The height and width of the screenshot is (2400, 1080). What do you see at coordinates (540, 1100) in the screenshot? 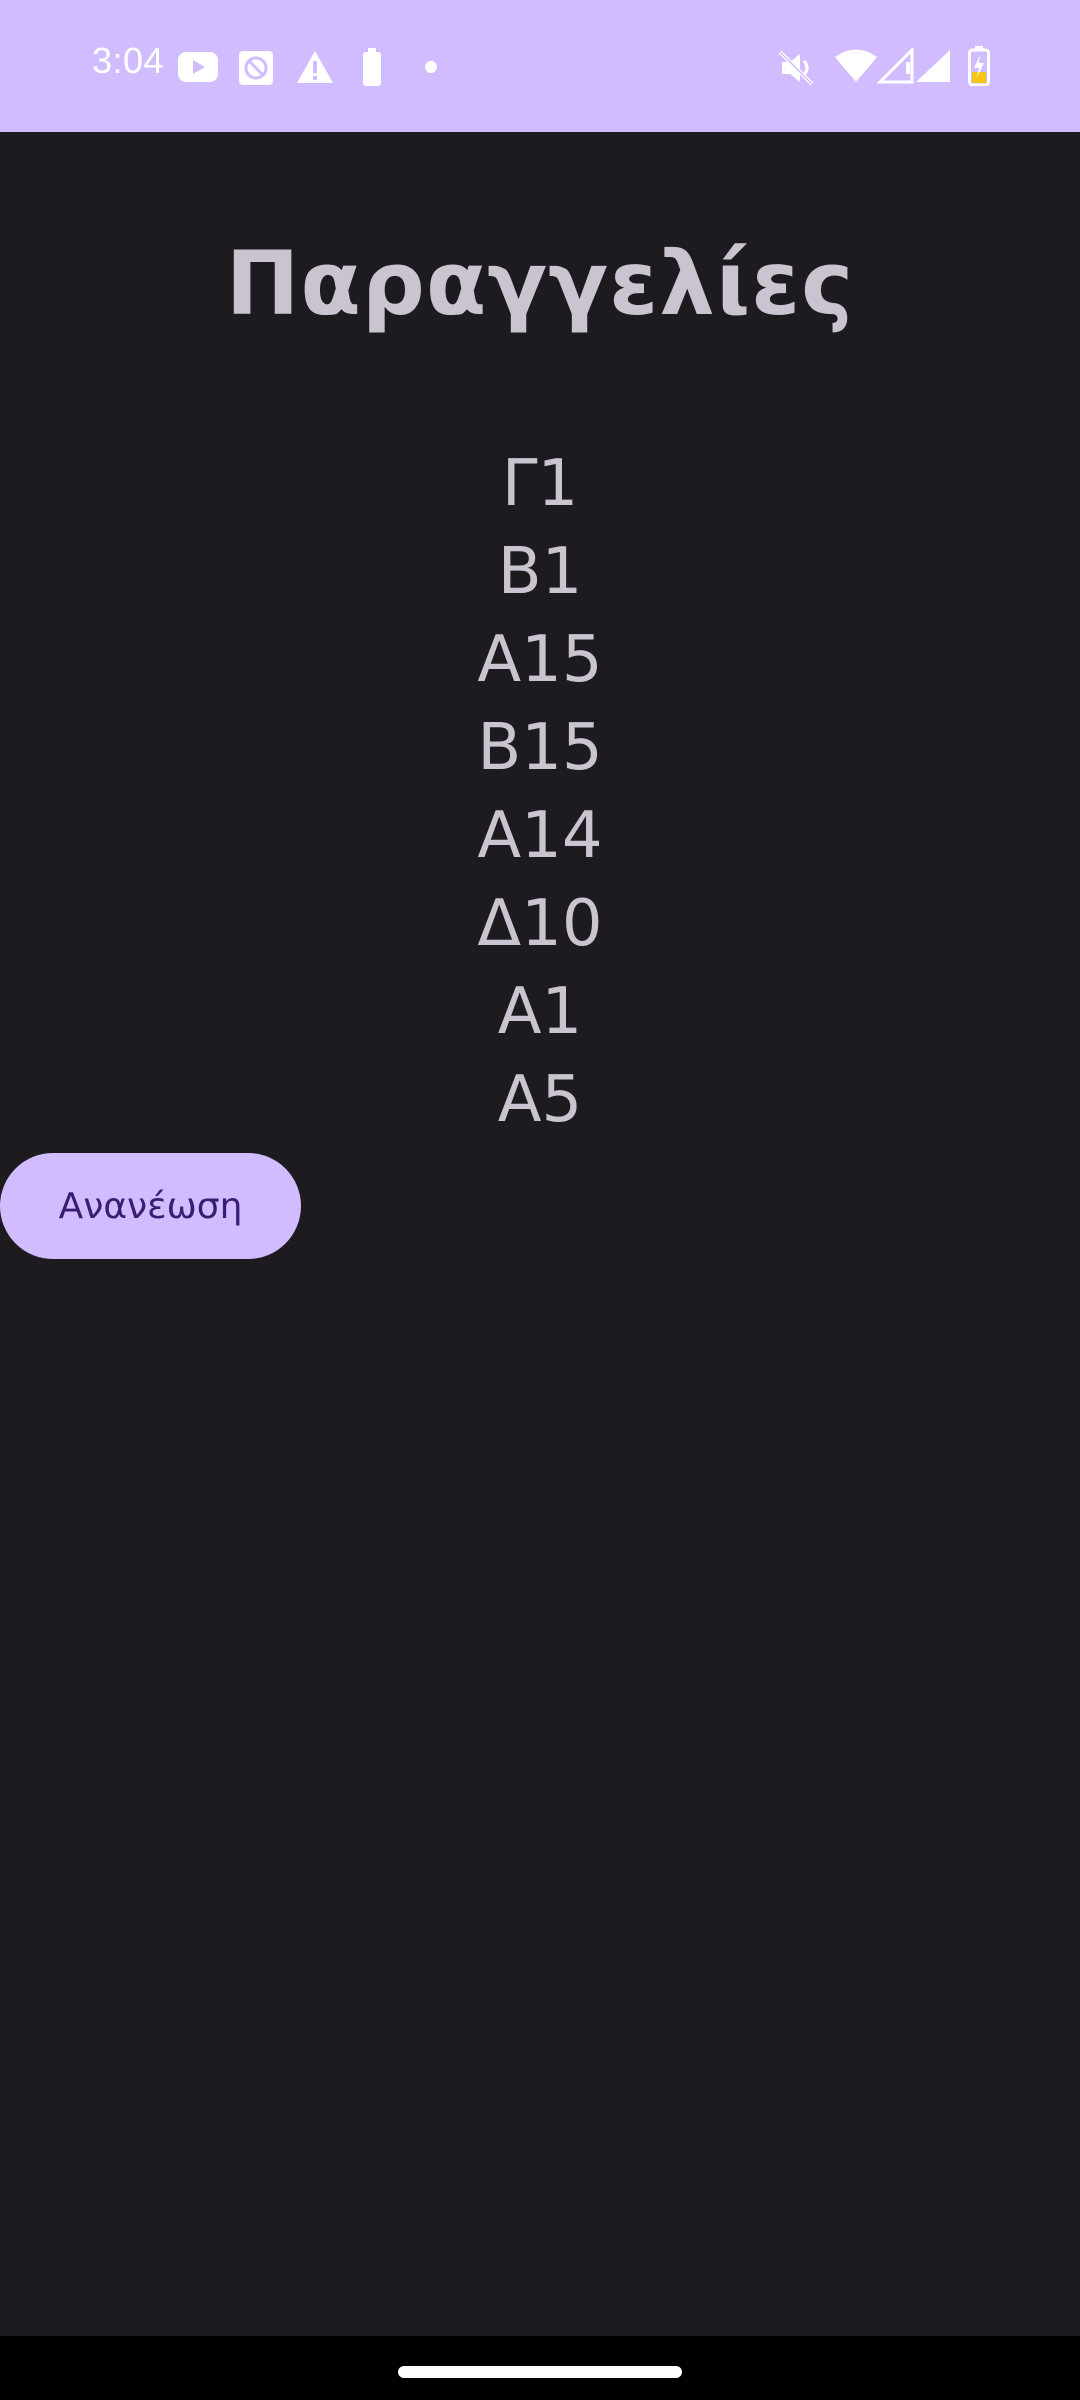
I see `order-item: Α5` at bounding box center [540, 1100].